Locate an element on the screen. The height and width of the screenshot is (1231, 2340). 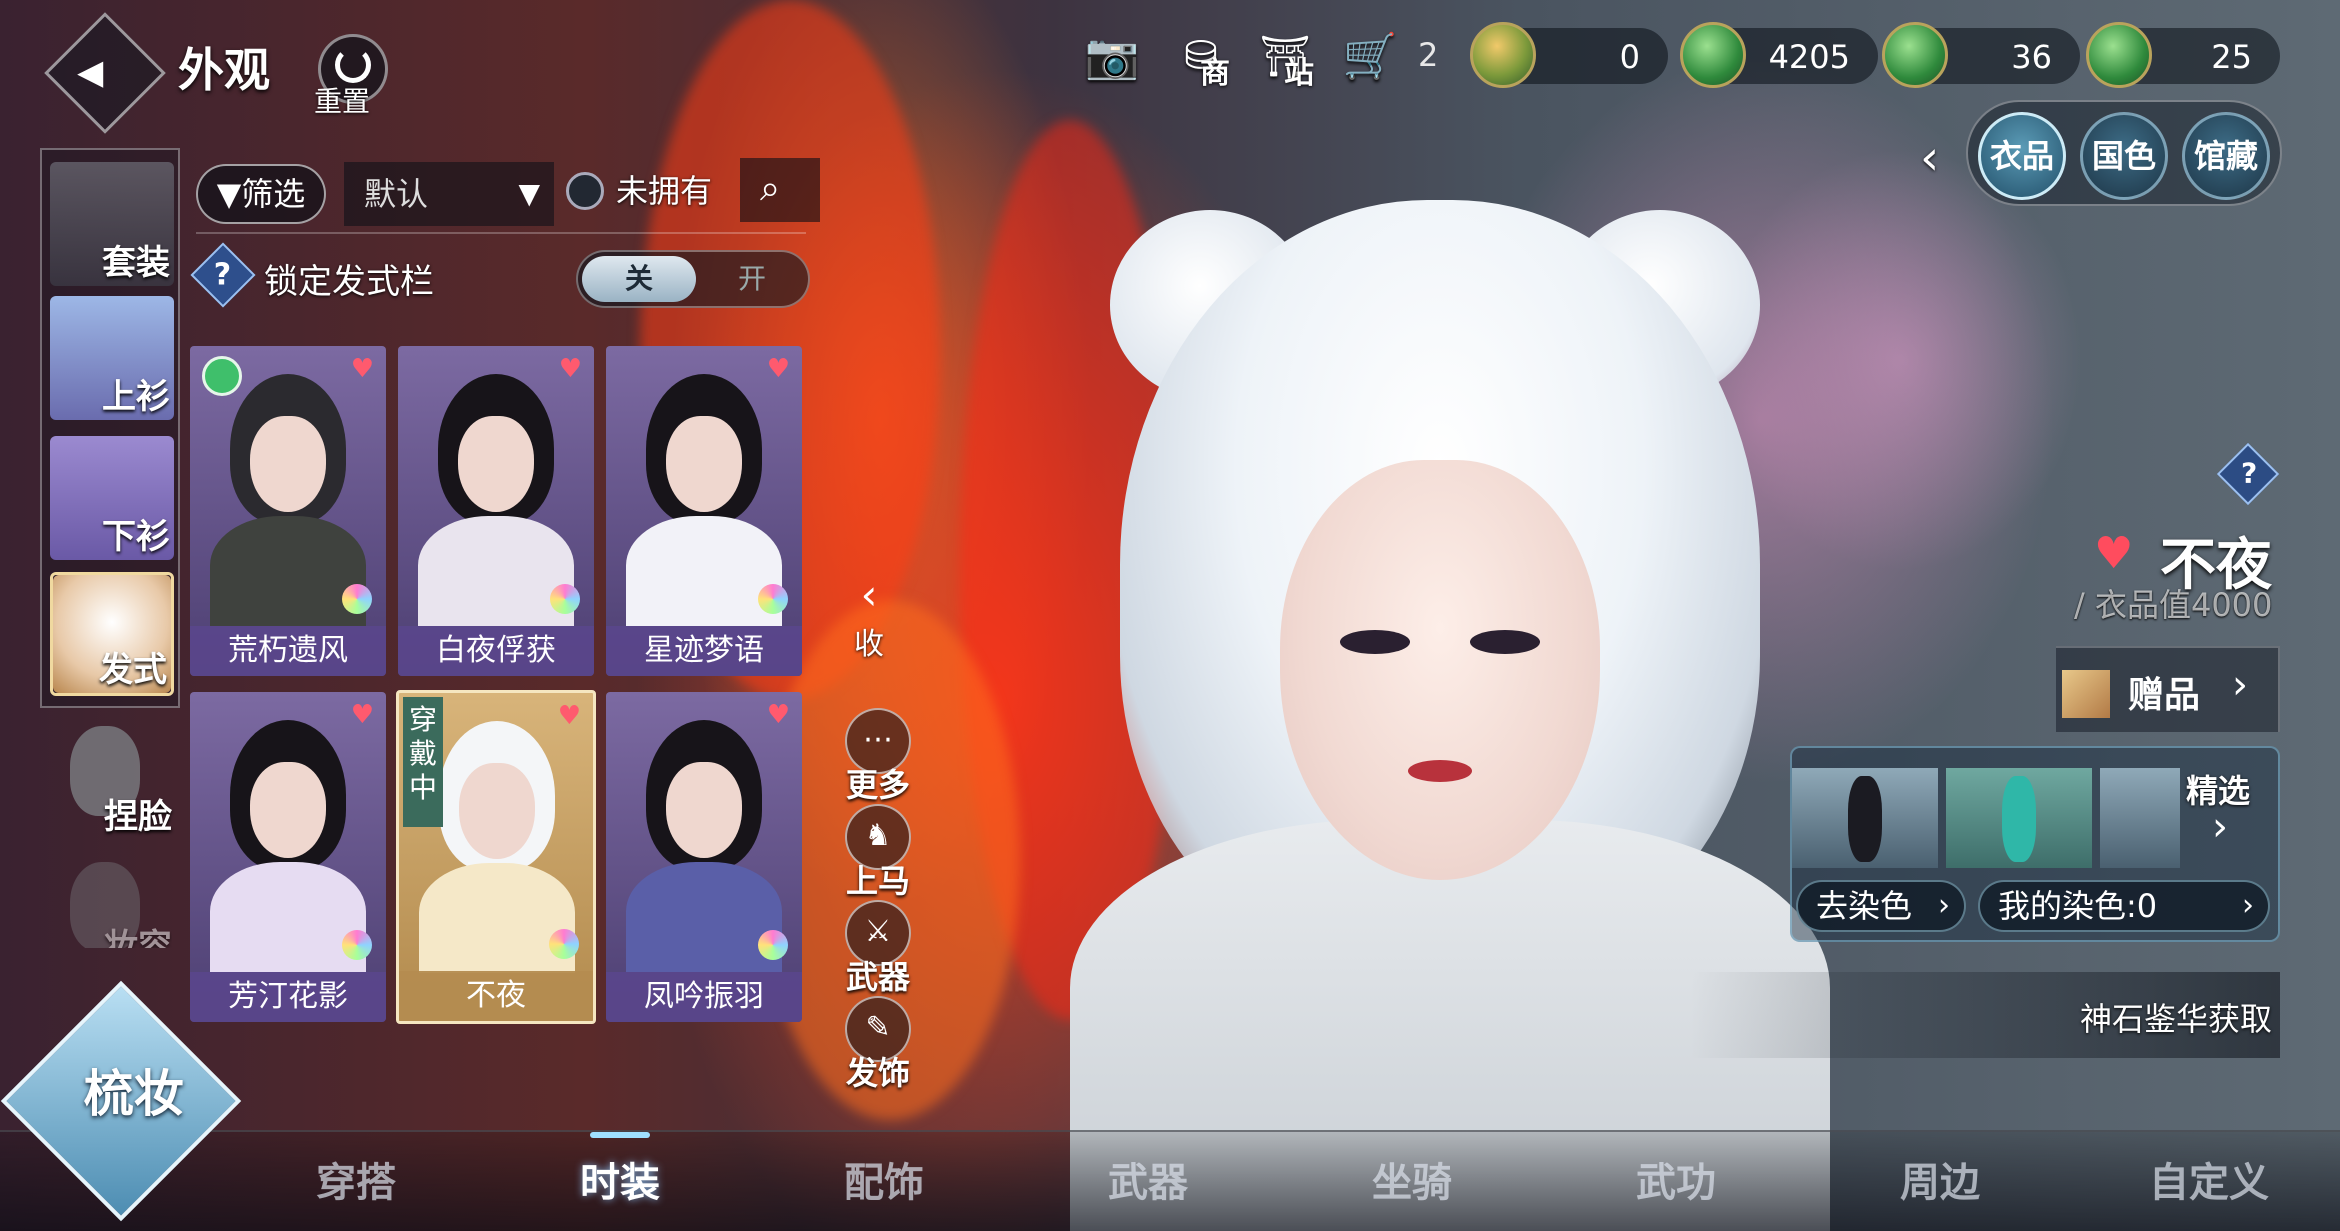
my-dyes-label: 我的染色:0 is located at coordinates (2078, 906).